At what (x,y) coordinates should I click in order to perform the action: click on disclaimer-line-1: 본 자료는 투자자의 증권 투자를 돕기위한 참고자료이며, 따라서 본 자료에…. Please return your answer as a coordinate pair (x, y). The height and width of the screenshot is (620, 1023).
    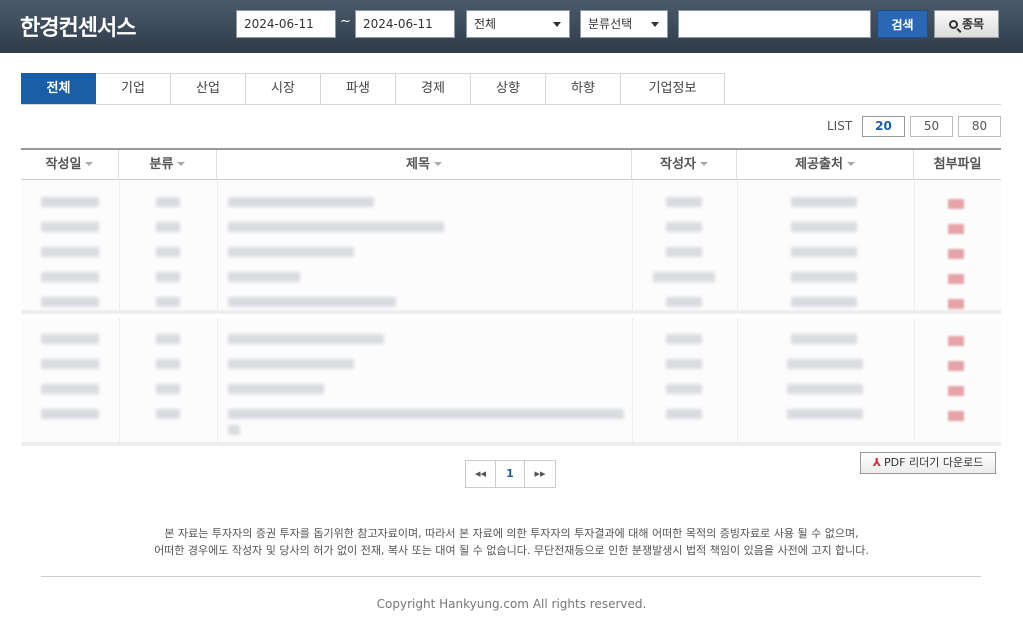
    Looking at the image, I should click on (511, 533).